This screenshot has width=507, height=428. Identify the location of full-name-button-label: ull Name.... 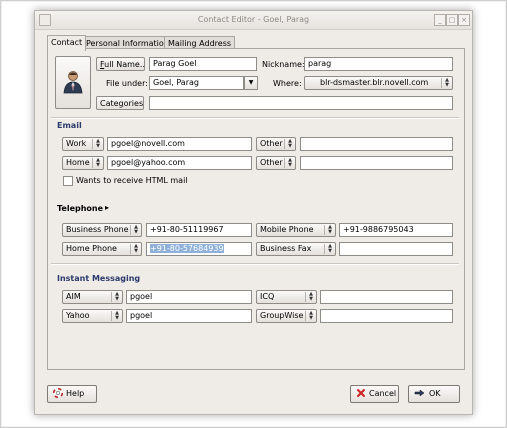
(124, 64).